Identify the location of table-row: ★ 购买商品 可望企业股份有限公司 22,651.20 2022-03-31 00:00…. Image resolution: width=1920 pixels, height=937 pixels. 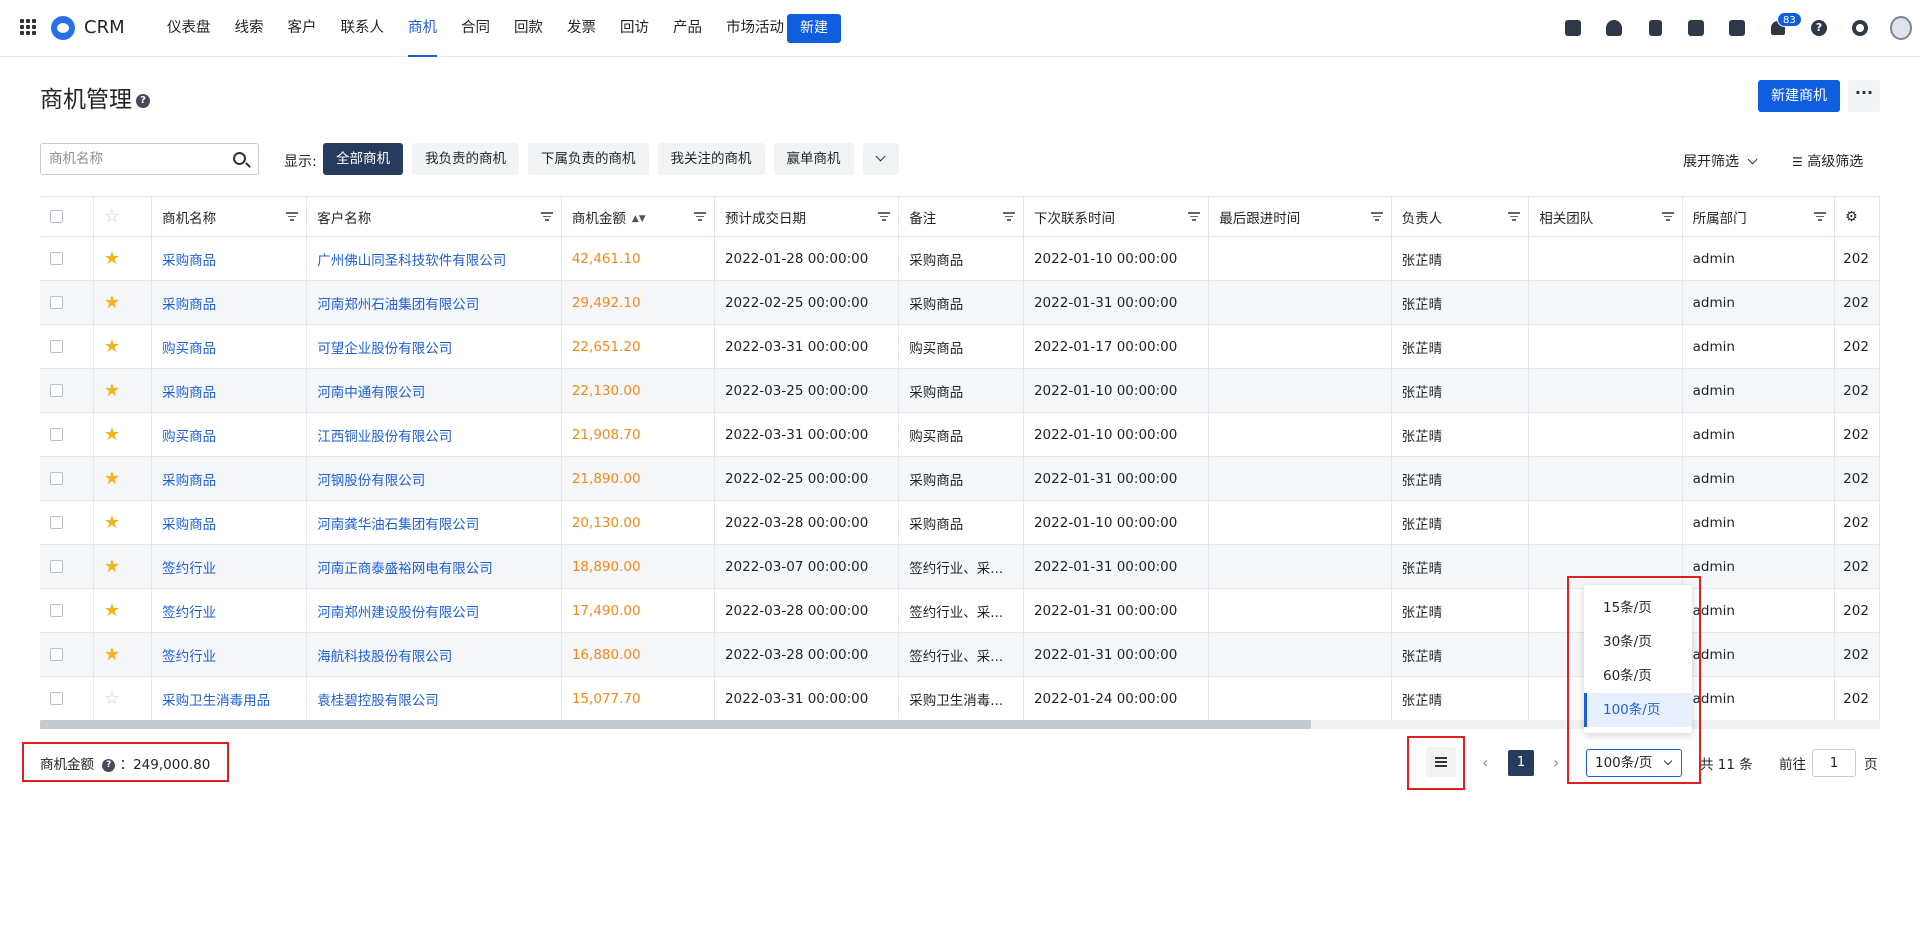
(960, 346).